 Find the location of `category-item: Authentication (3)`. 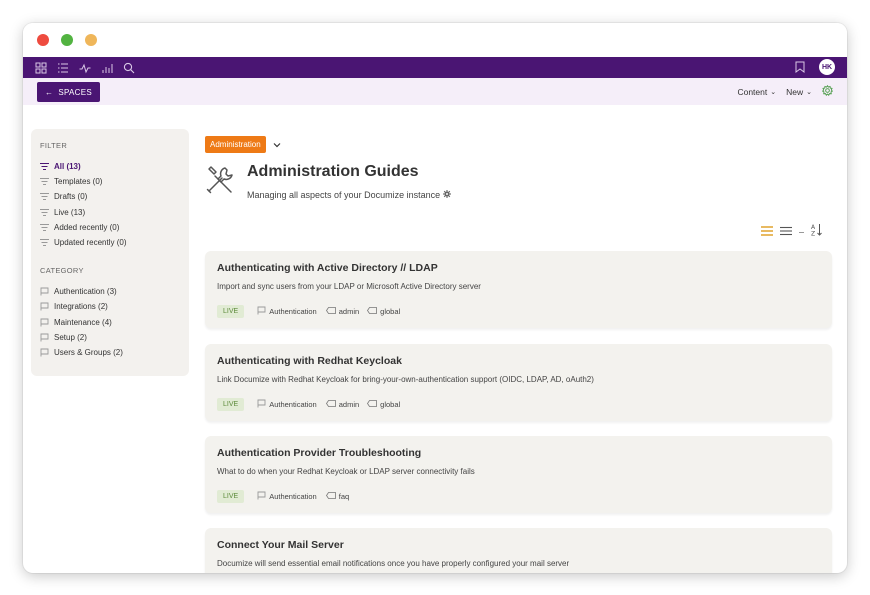

category-item: Authentication (3) is located at coordinates (110, 291).